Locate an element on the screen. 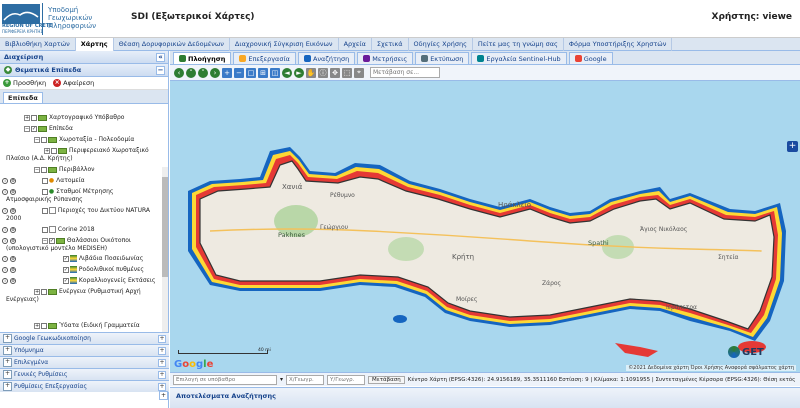 The height and width of the screenshot is (408, 800). collapse-layers-button: − is located at coordinates (160, 70).